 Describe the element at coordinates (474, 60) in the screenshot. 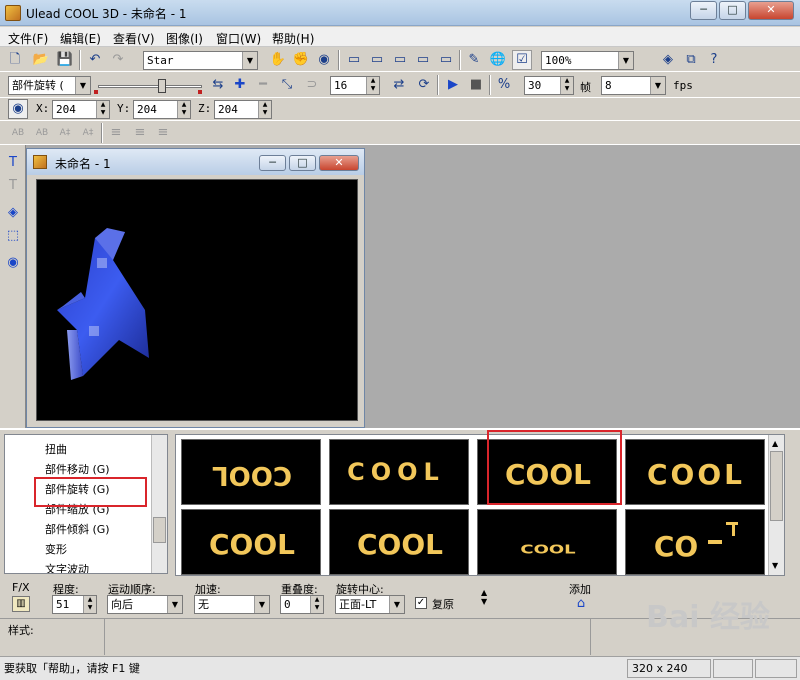

I see `camera-icon: ✎` at that location.